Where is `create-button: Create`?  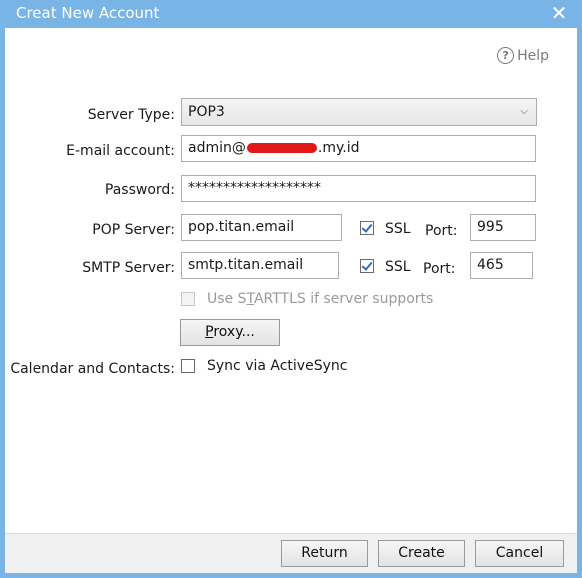 create-button: Create is located at coordinates (421, 553).